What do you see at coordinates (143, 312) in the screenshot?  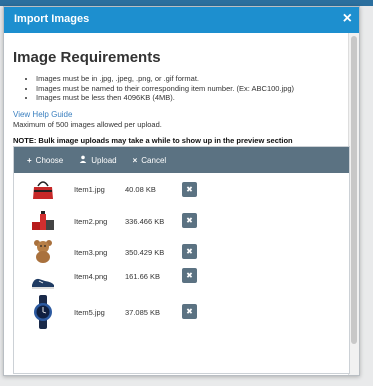 I see `file-size: 37.085 KB` at bounding box center [143, 312].